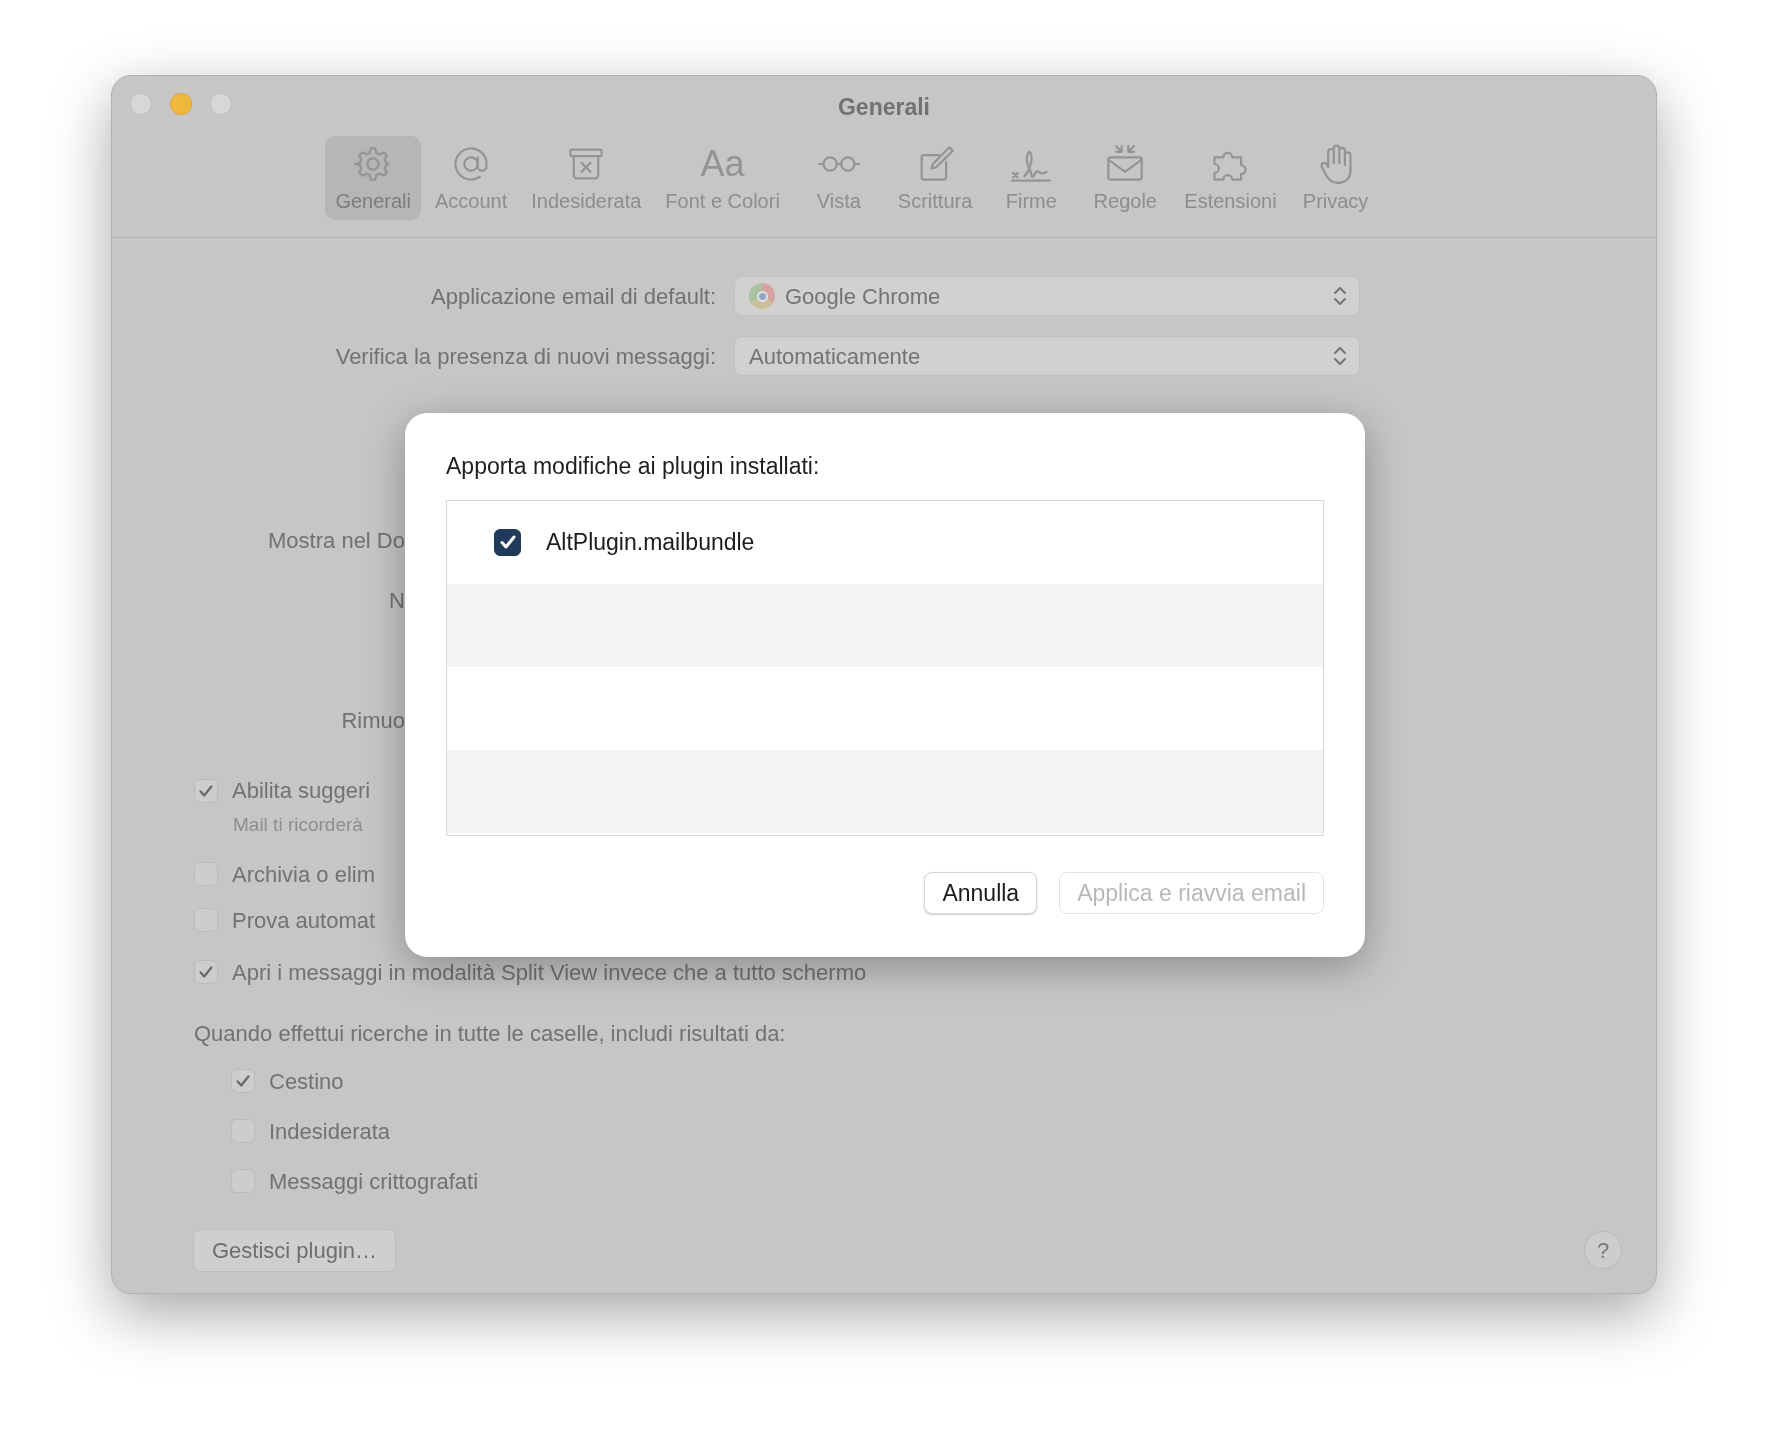 The height and width of the screenshot is (1442, 1768). I want to click on hint-text: Mail ti ricorderà, so click(298, 825).